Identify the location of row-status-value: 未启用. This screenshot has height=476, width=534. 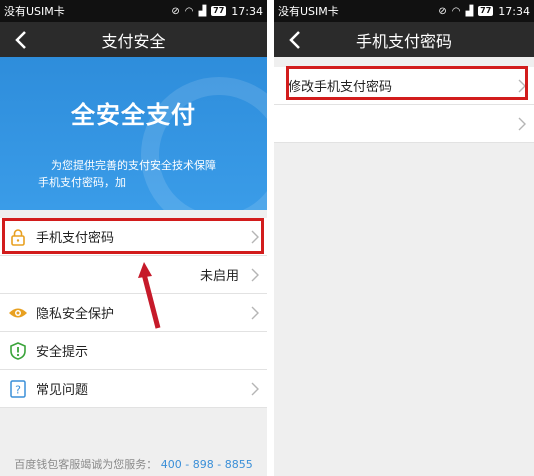
(219, 276).